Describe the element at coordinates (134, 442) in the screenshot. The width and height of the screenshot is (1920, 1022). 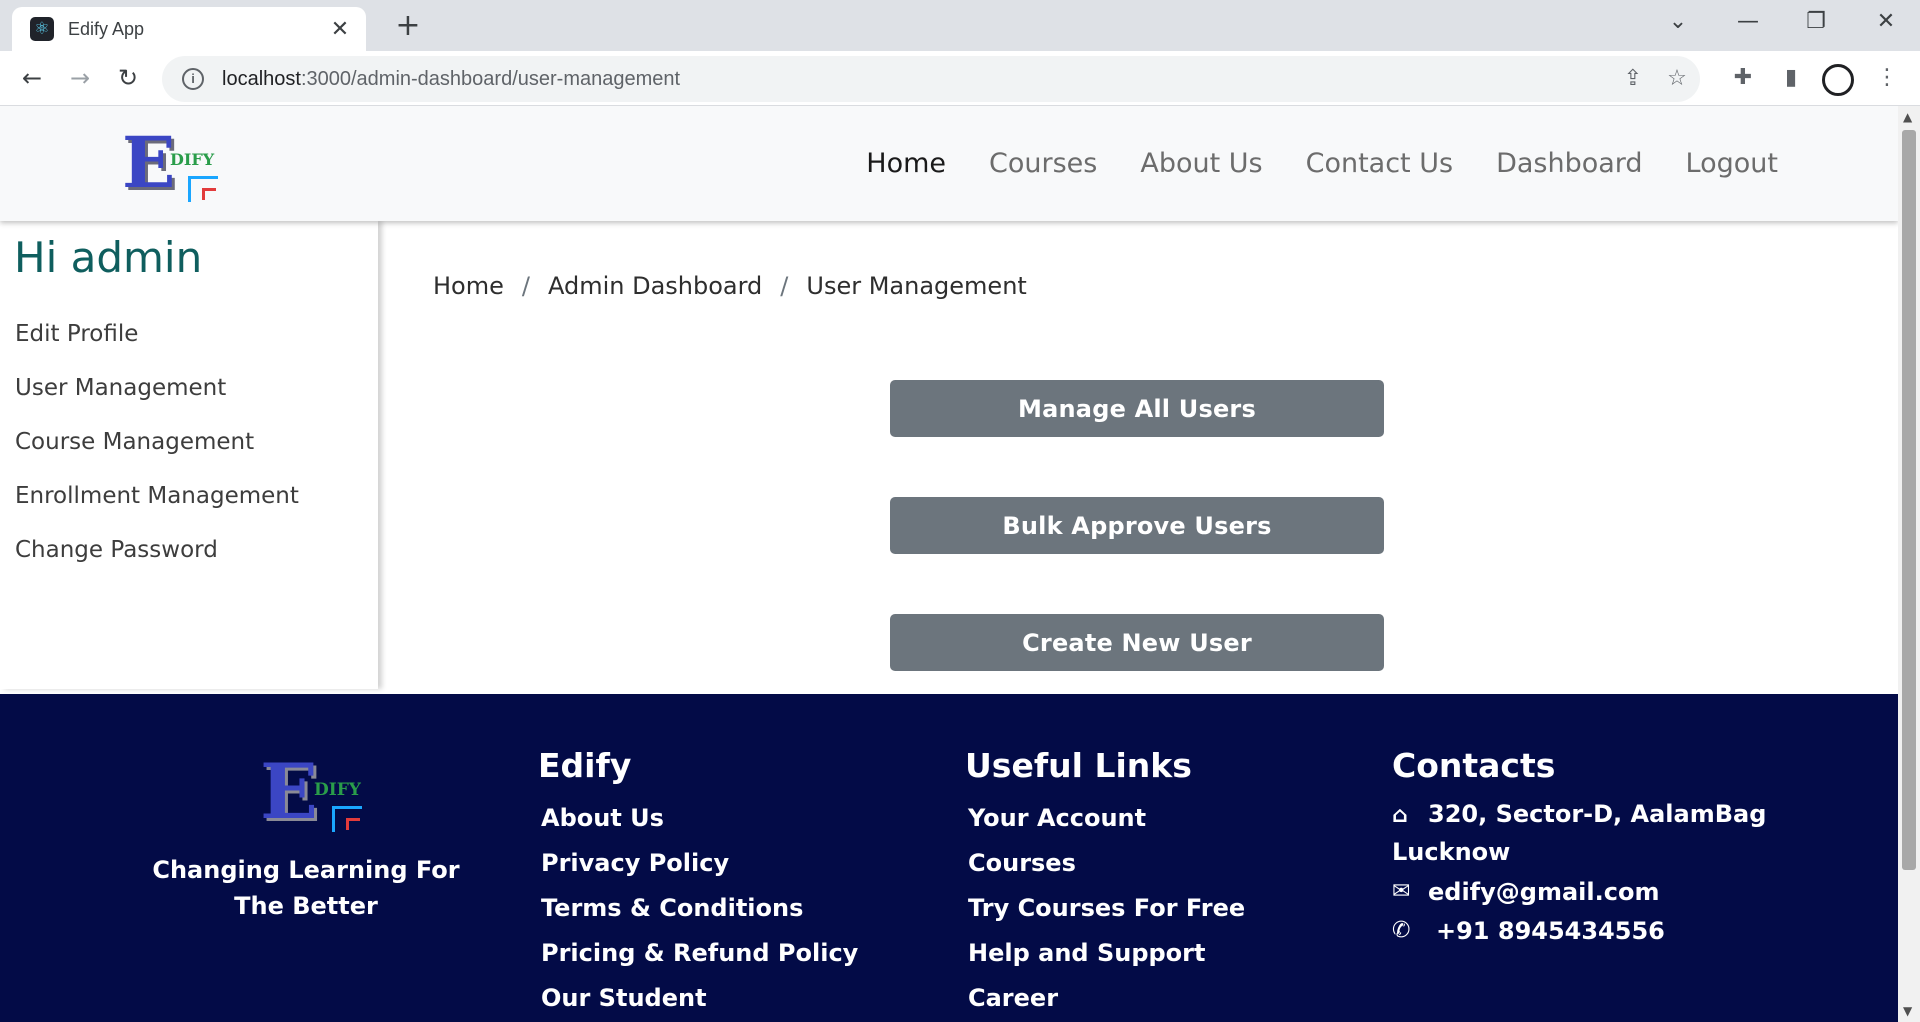
I see `sidebar-item-course-management: Course Management` at that location.